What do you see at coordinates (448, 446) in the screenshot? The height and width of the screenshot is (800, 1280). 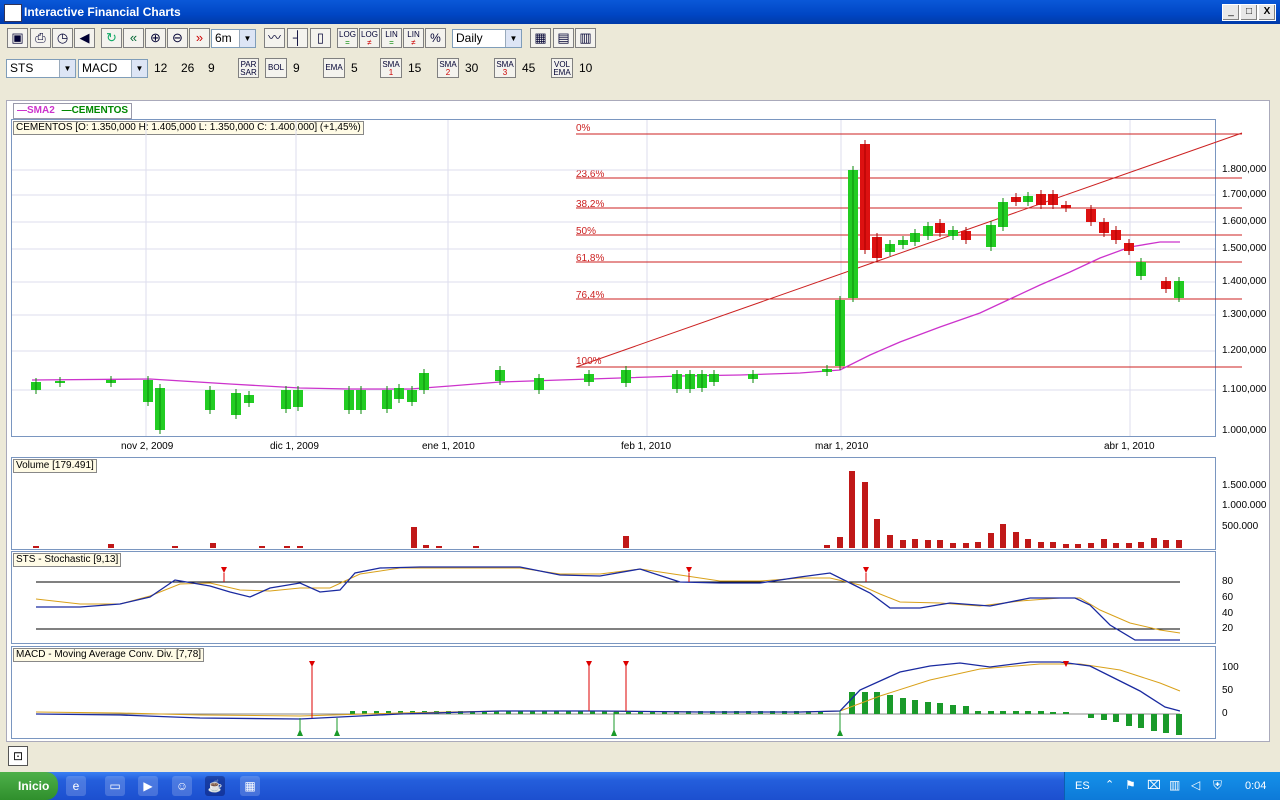 I see `x-tick: ene 1, 2010` at bounding box center [448, 446].